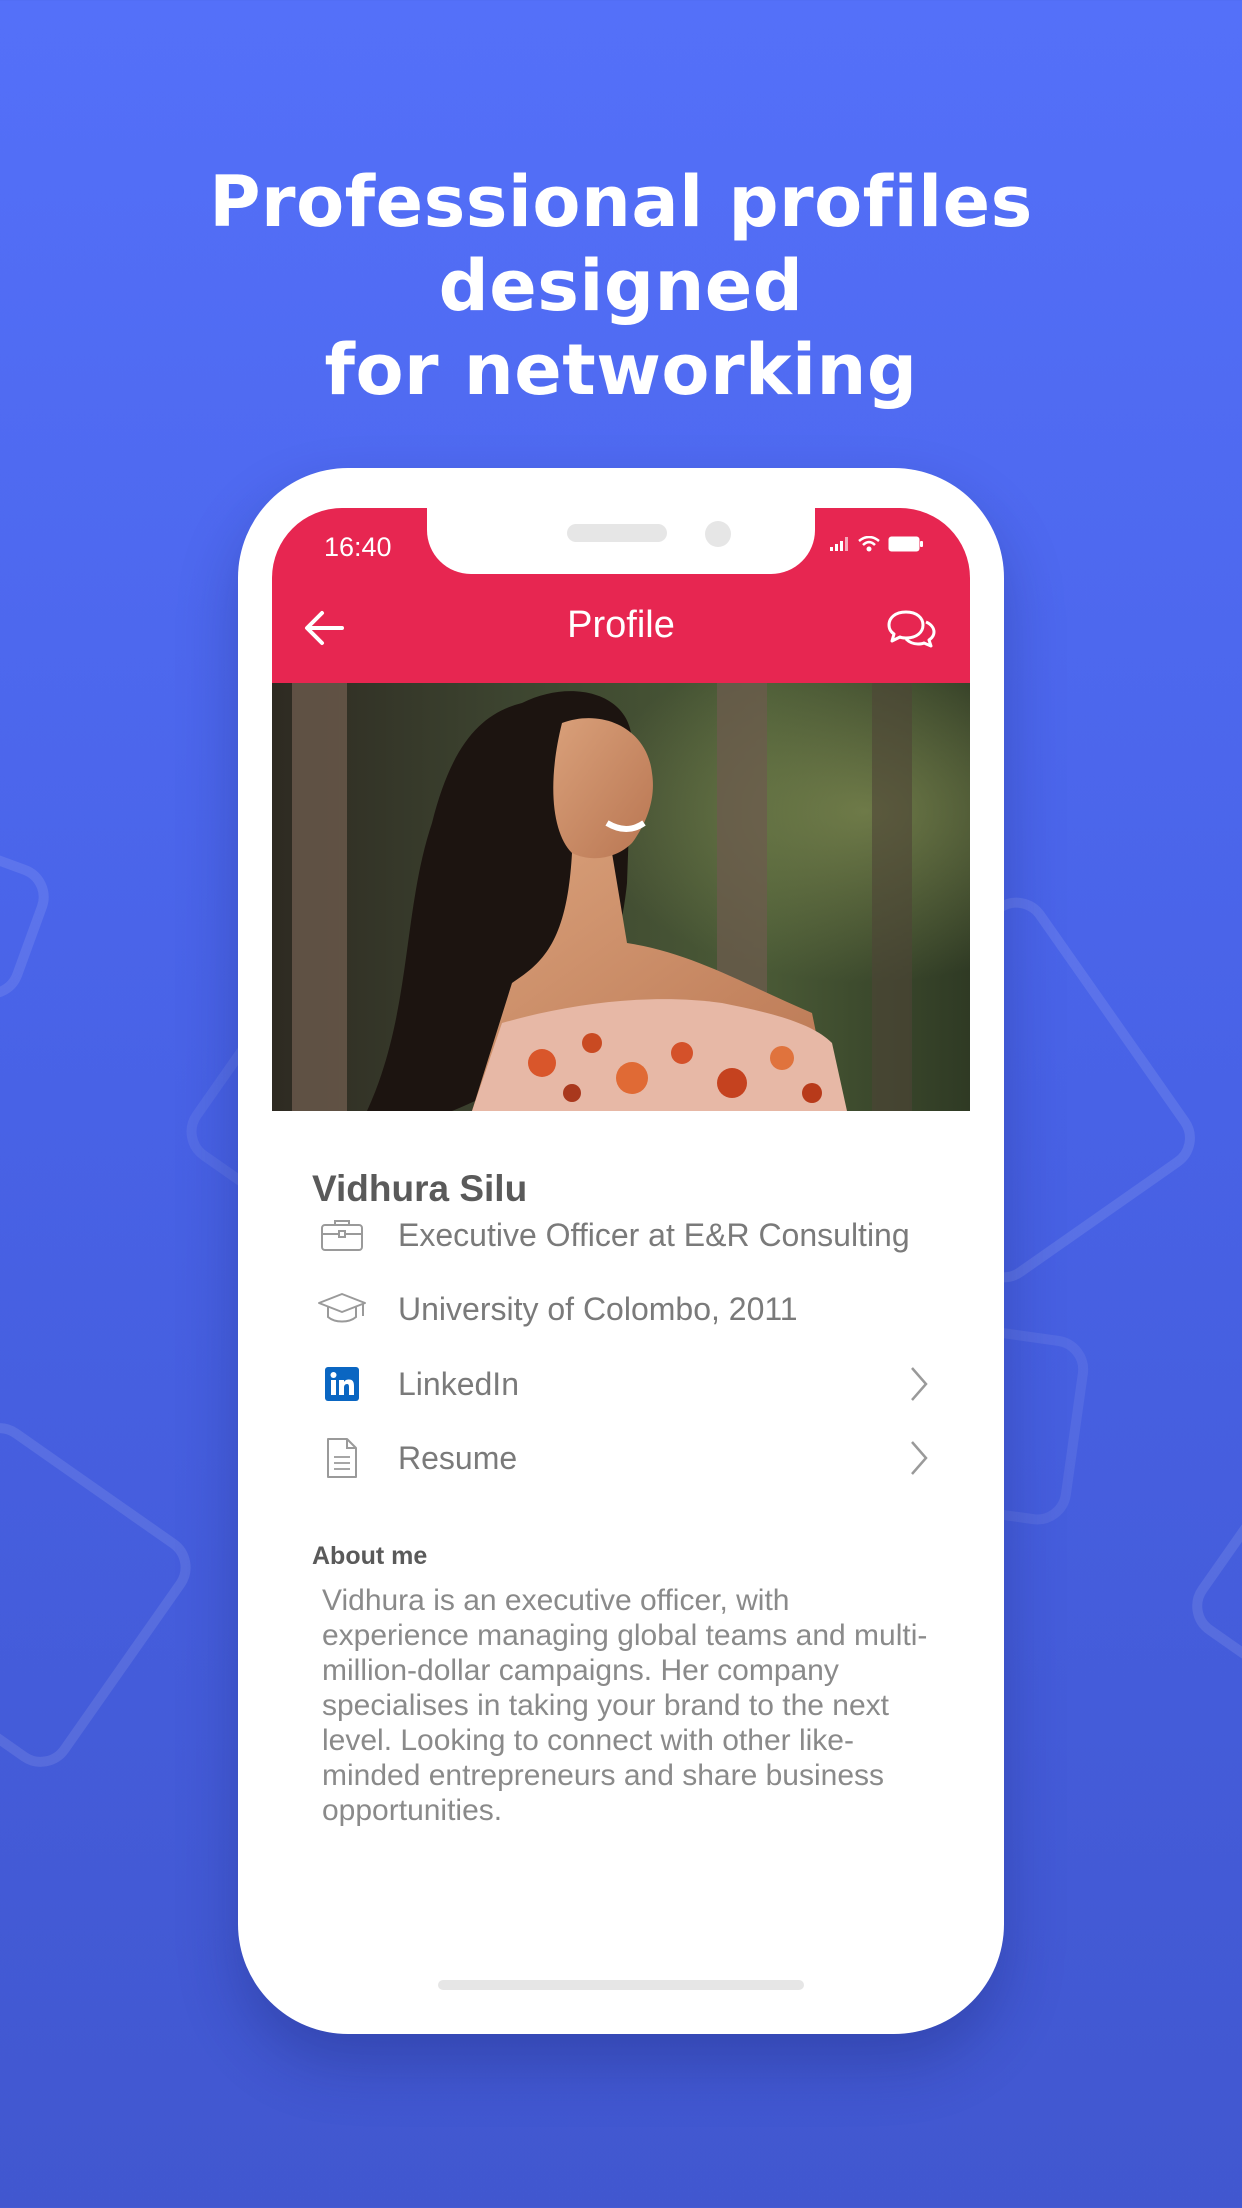 Image resolution: width=1242 pixels, height=2208 pixels. I want to click on briefcase-icon, so click(342, 1235).